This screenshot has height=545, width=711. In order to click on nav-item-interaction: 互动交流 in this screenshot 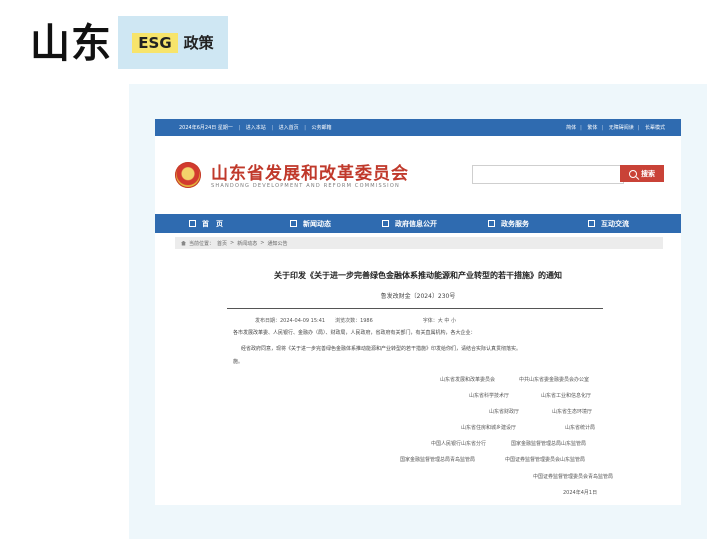, I will do `click(608, 224)`.